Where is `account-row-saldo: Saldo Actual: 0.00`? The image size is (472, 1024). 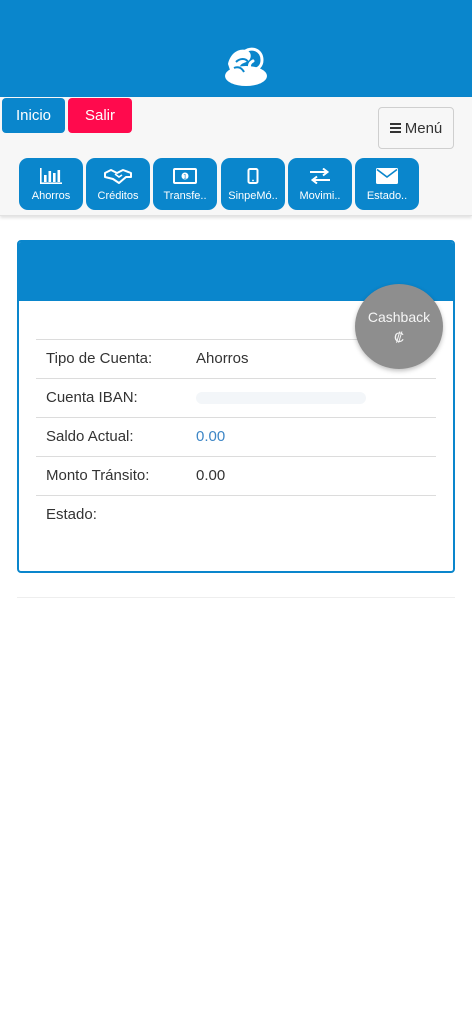
account-row-saldo: Saldo Actual: 0.00 is located at coordinates (236, 436).